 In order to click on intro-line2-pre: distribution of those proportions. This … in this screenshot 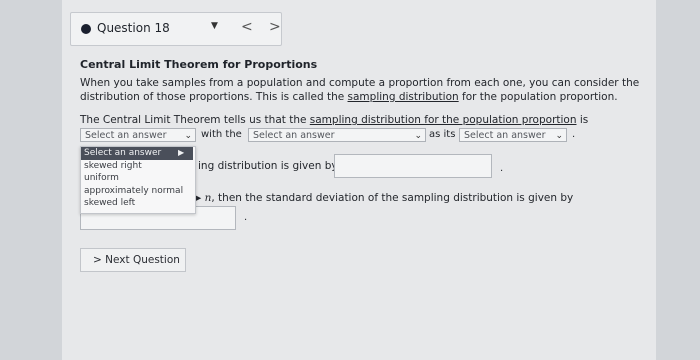, I will do `click(214, 97)`.